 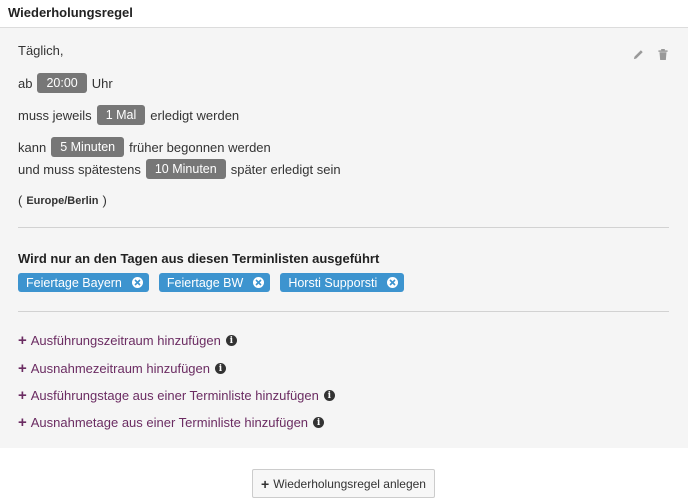 What do you see at coordinates (32, 147) in the screenshot?
I see `early-prefix: kann` at bounding box center [32, 147].